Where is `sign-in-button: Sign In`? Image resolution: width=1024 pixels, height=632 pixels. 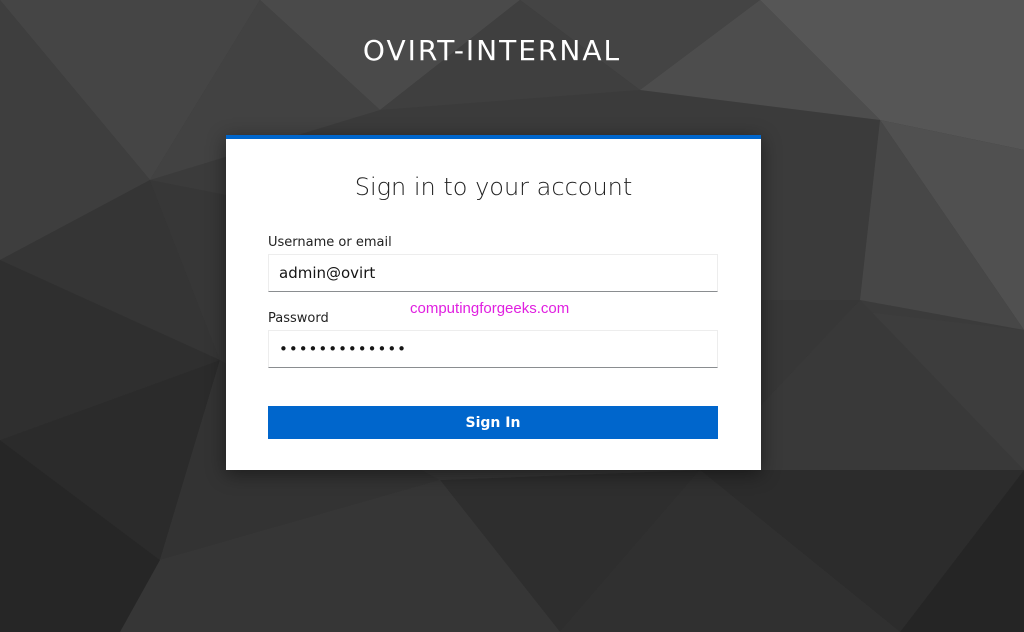
sign-in-button: Sign In is located at coordinates (493, 422).